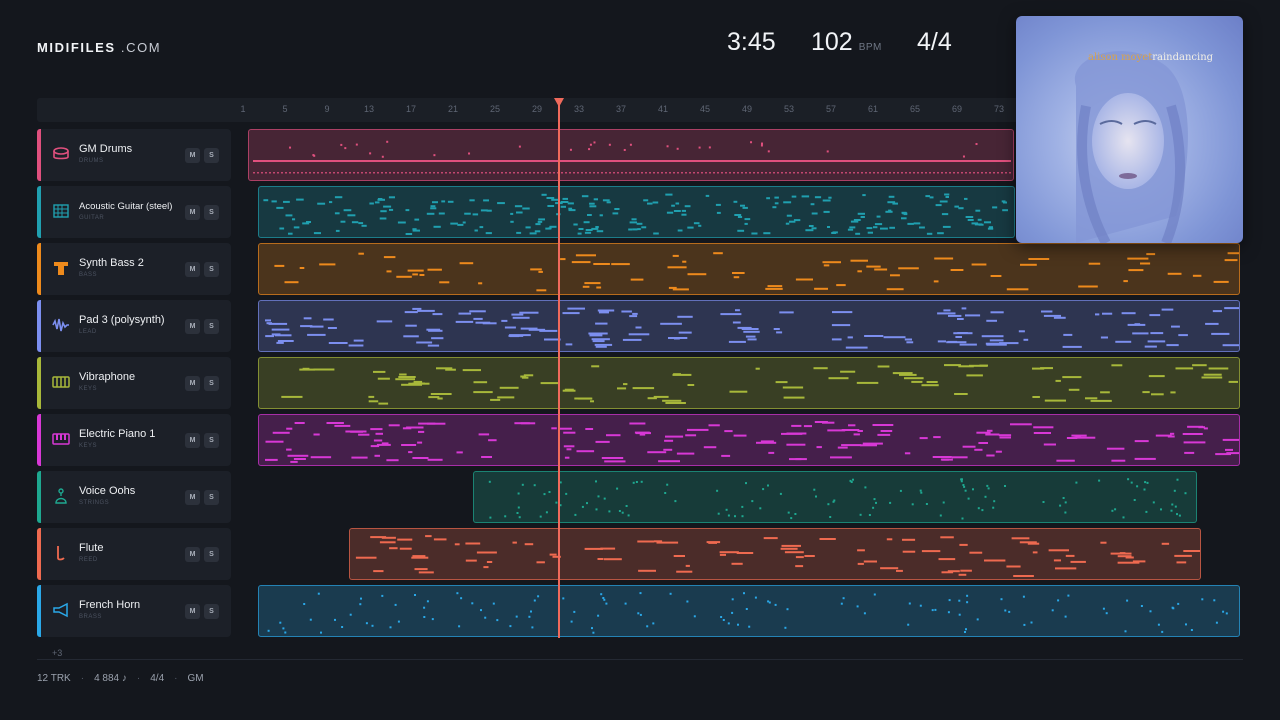 The width and height of the screenshot is (1280, 720). What do you see at coordinates (61, 553) in the screenshot?
I see `flute-icon` at bounding box center [61, 553].